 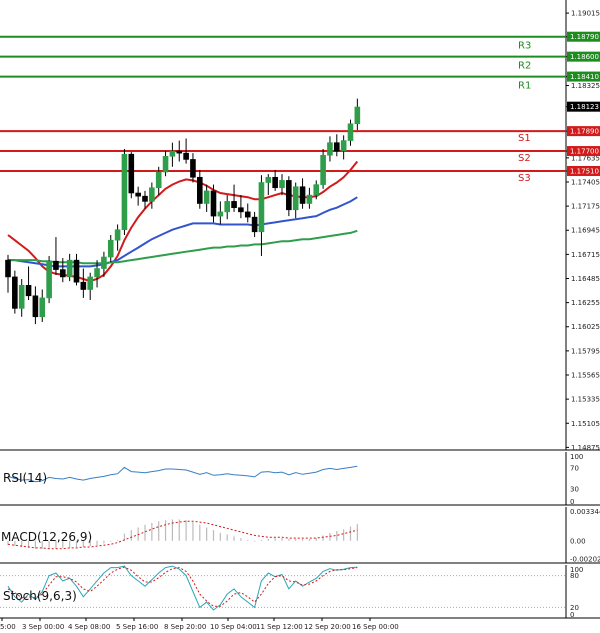 What do you see at coordinates (584, 152) in the screenshot?
I see `level-price-tag: 1.17700` at bounding box center [584, 152].